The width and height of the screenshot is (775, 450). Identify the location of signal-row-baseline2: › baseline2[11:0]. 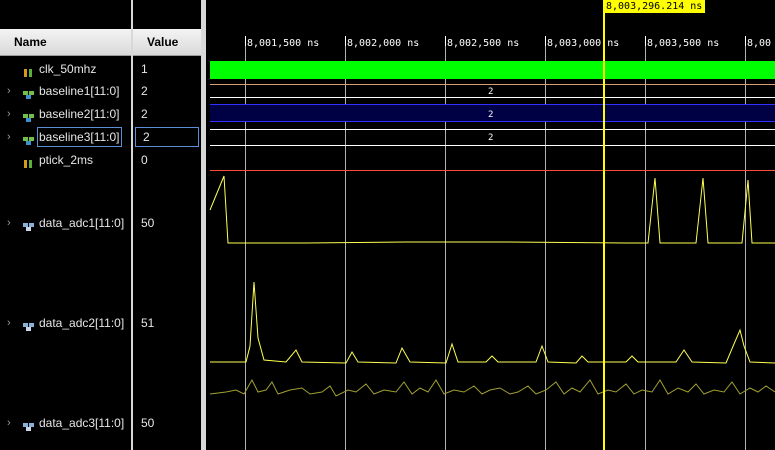
(65, 114).